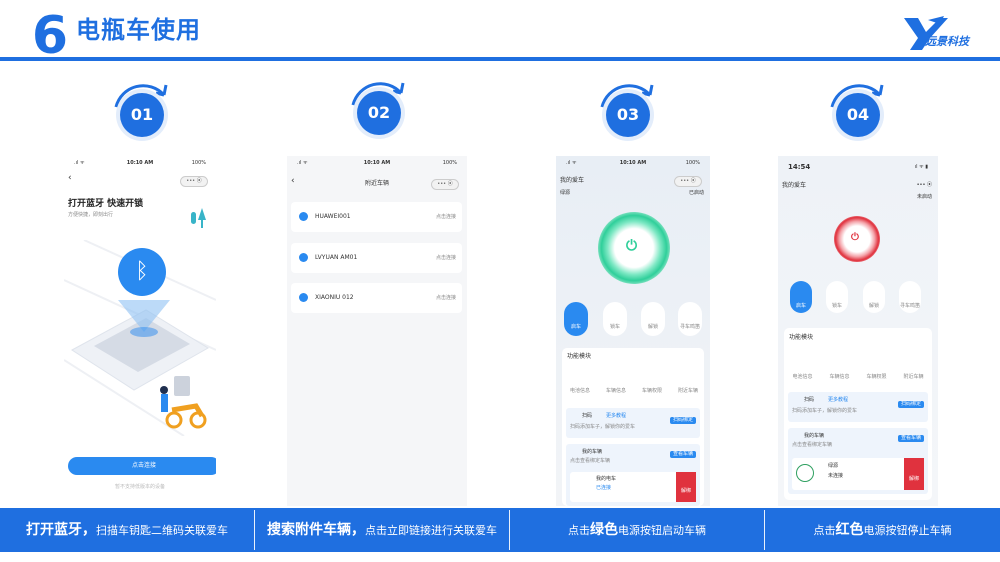  What do you see at coordinates (142, 115) in the screenshot?
I see `step-badge-01: 01` at bounding box center [142, 115].